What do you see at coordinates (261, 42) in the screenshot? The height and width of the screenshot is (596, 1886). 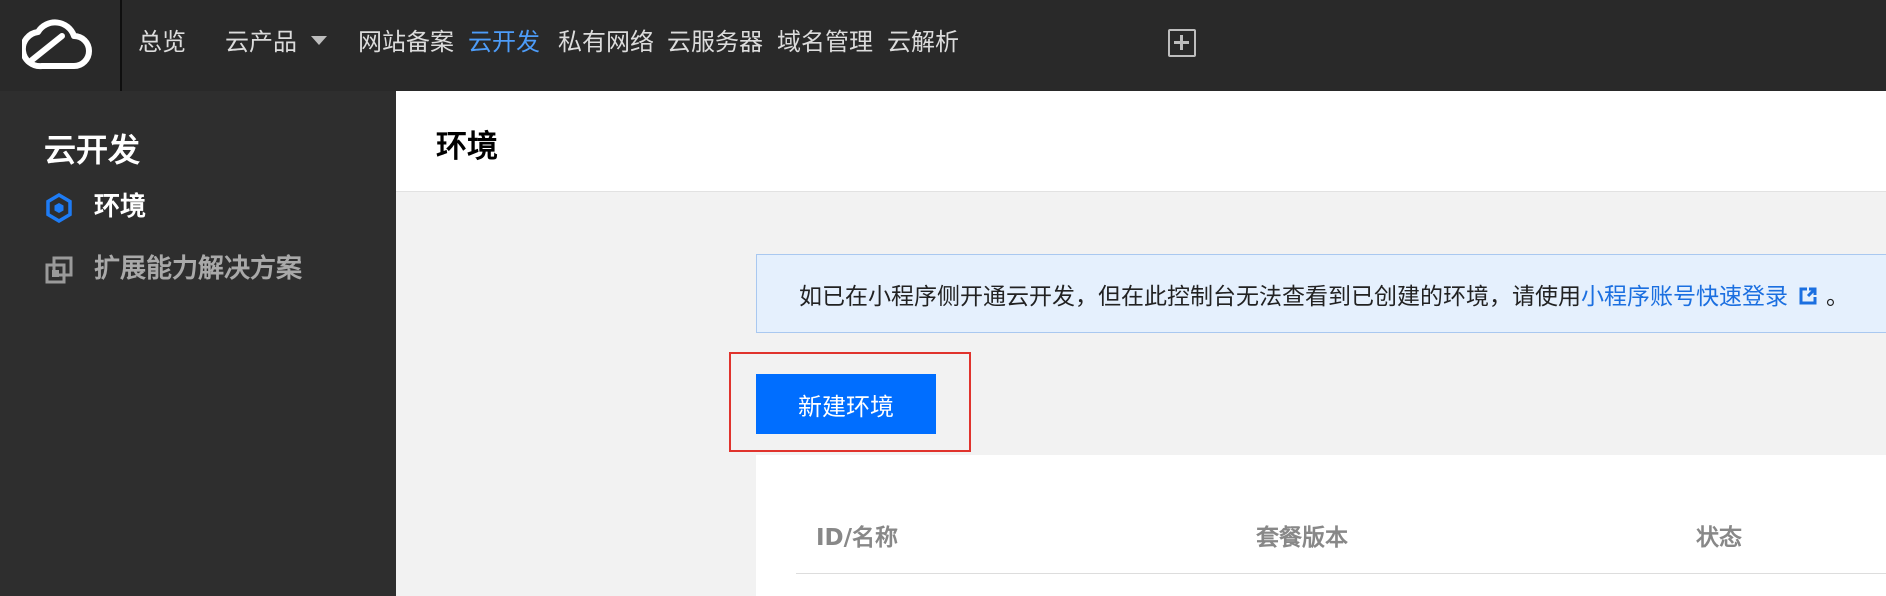 I see `nav-cloud-products-label: 云产品` at bounding box center [261, 42].